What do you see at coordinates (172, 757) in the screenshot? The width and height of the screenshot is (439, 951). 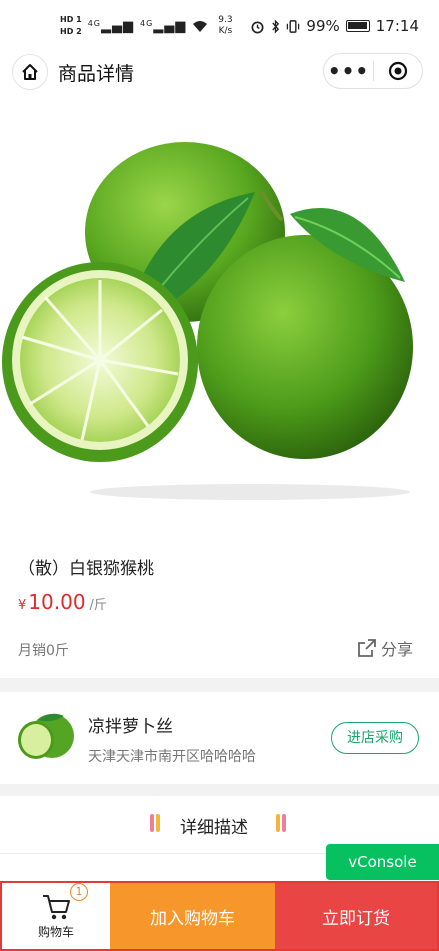 I see `shop-address: 天津天津市南开区哈哈哈哈` at bounding box center [172, 757].